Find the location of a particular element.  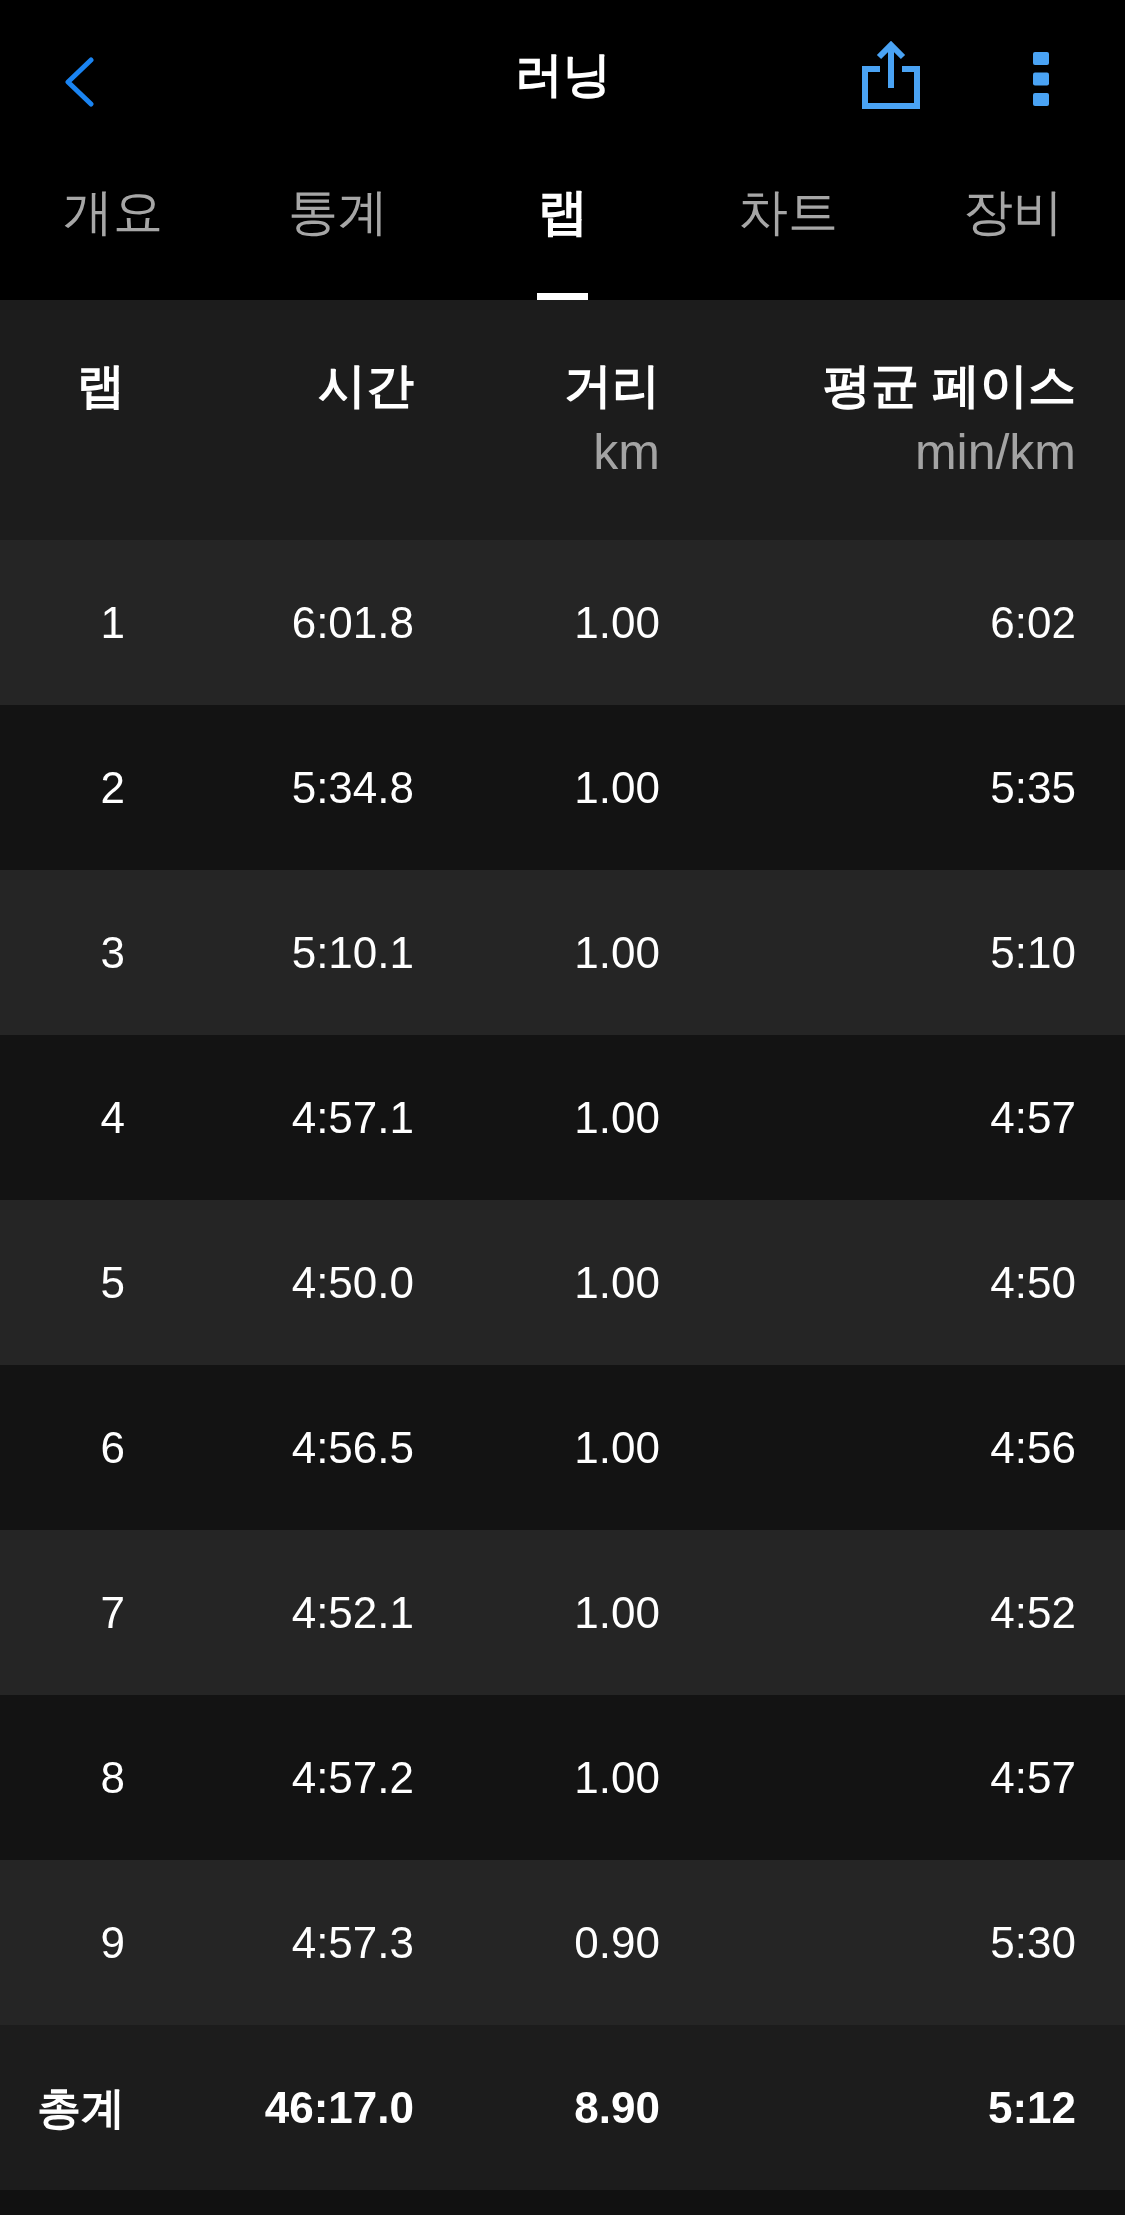

table-cell-text: 4:50 is located at coordinates (1032, 1282).